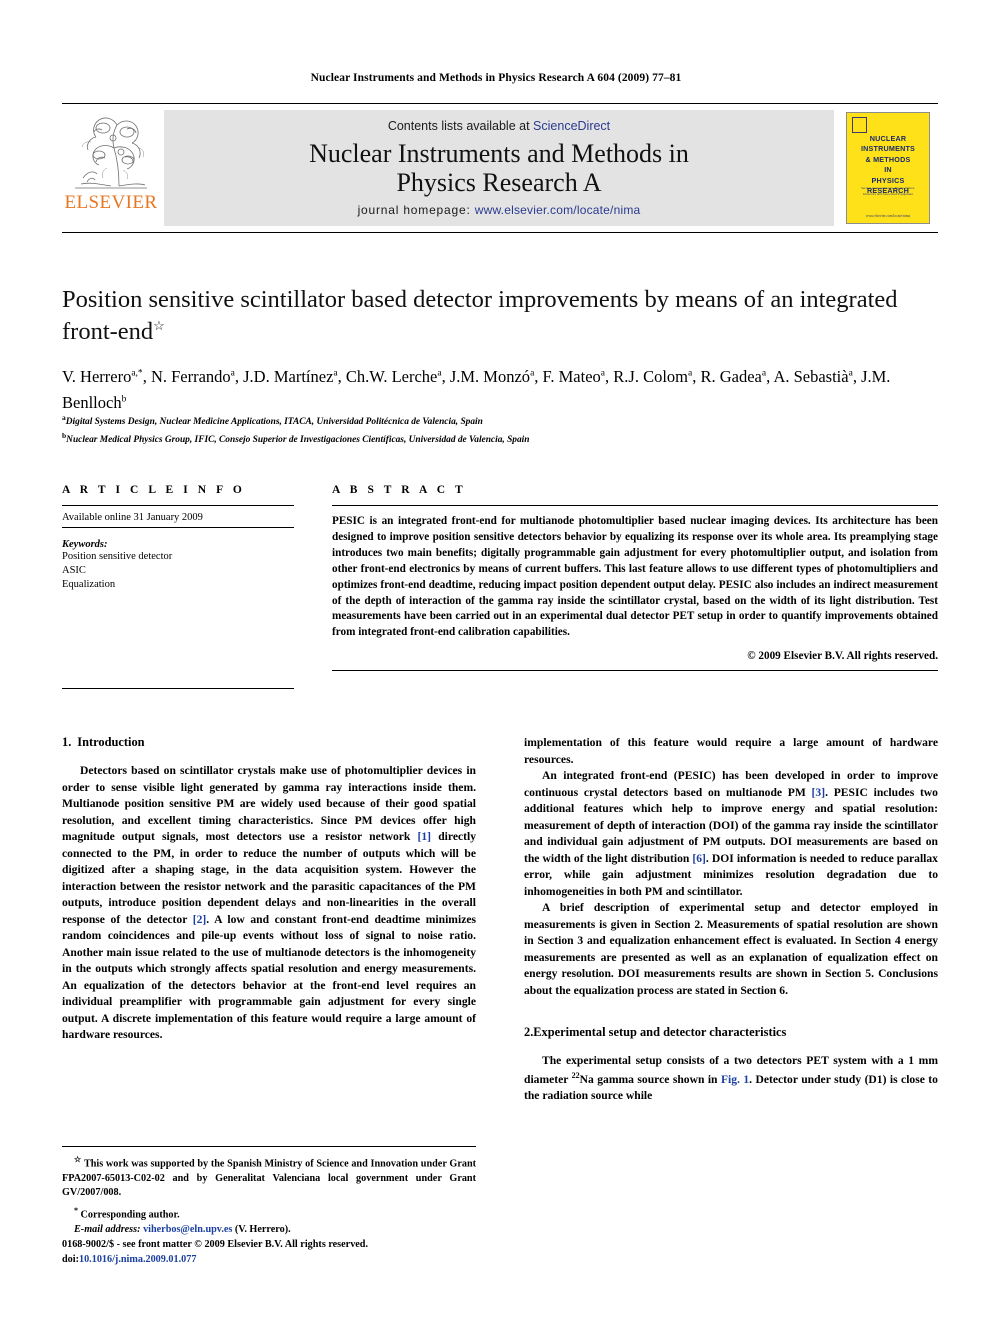 The image size is (992, 1323). What do you see at coordinates (335, 373) in the screenshot?
I see `author-martinez-affil-mark: a` at bounding box center [335, 373].